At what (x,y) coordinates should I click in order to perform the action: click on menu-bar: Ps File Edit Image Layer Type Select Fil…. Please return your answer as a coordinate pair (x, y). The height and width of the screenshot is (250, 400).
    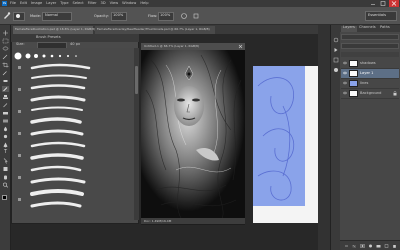
    Looking at the image, I should click on (200, 3).